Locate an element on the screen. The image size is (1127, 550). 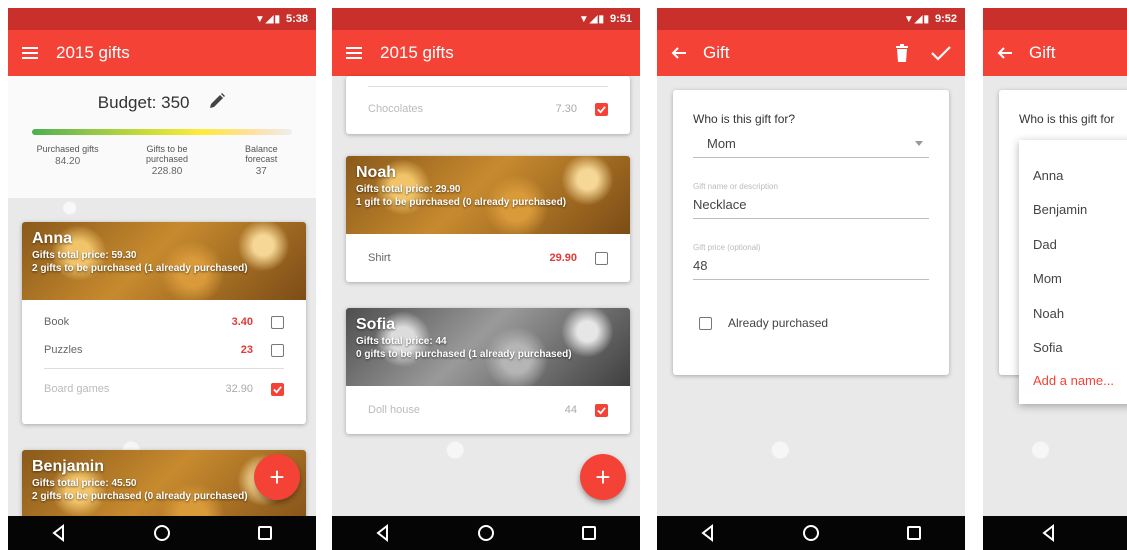
stat-balance: Balance forecast 37 is located at coordinates (261, 160).